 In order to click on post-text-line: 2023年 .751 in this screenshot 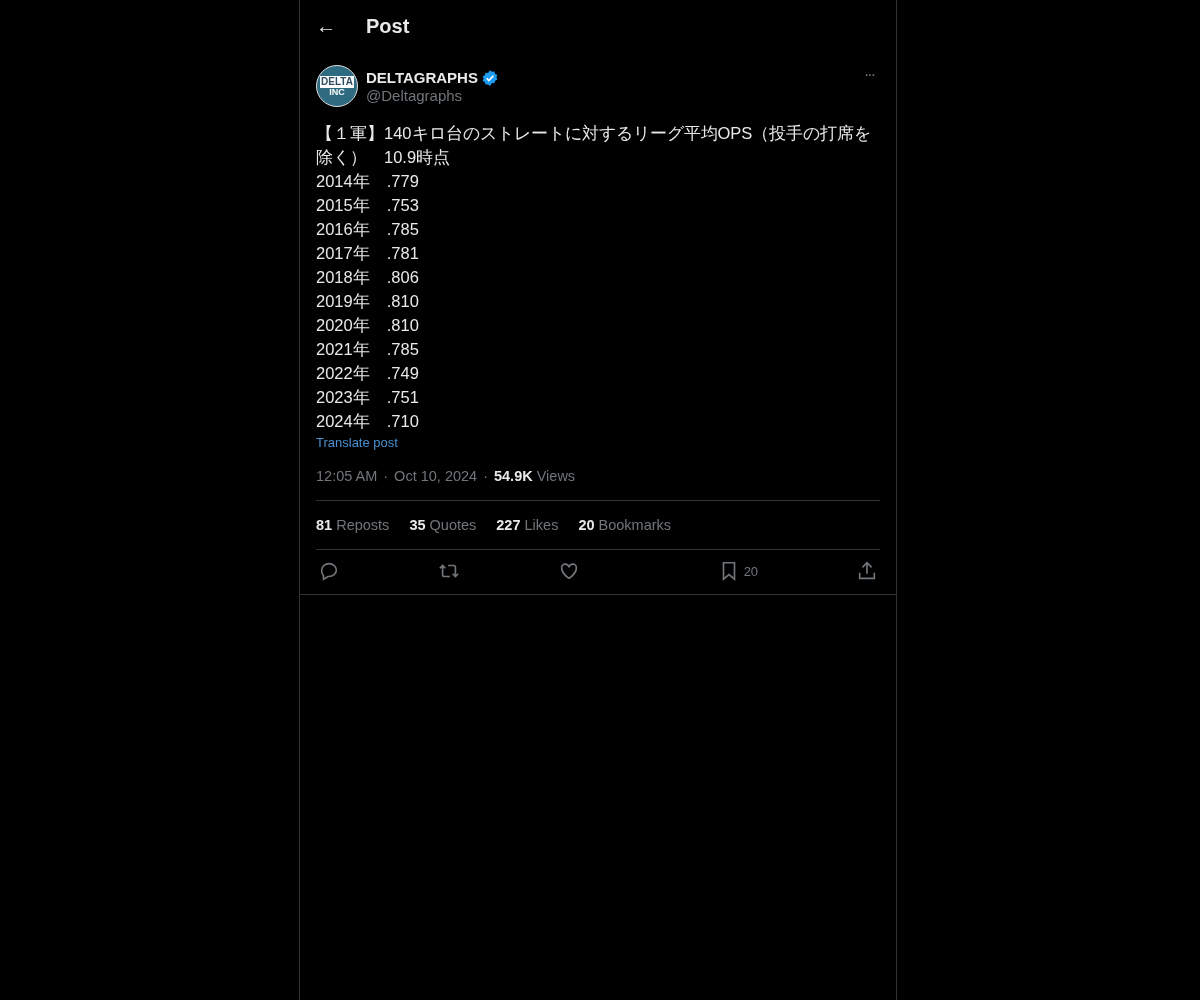, I will do `click(368, 397)`.